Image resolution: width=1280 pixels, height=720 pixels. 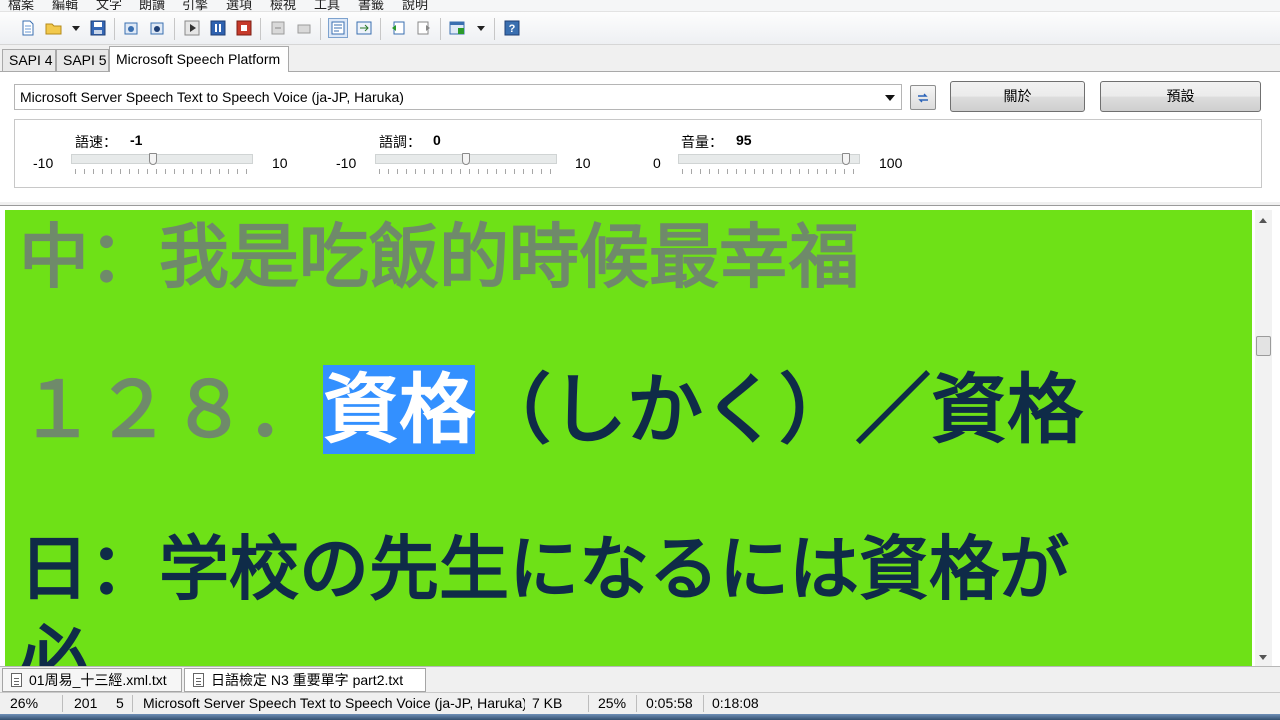 I want to click on refresh-icon, so click(x=923, y=97).